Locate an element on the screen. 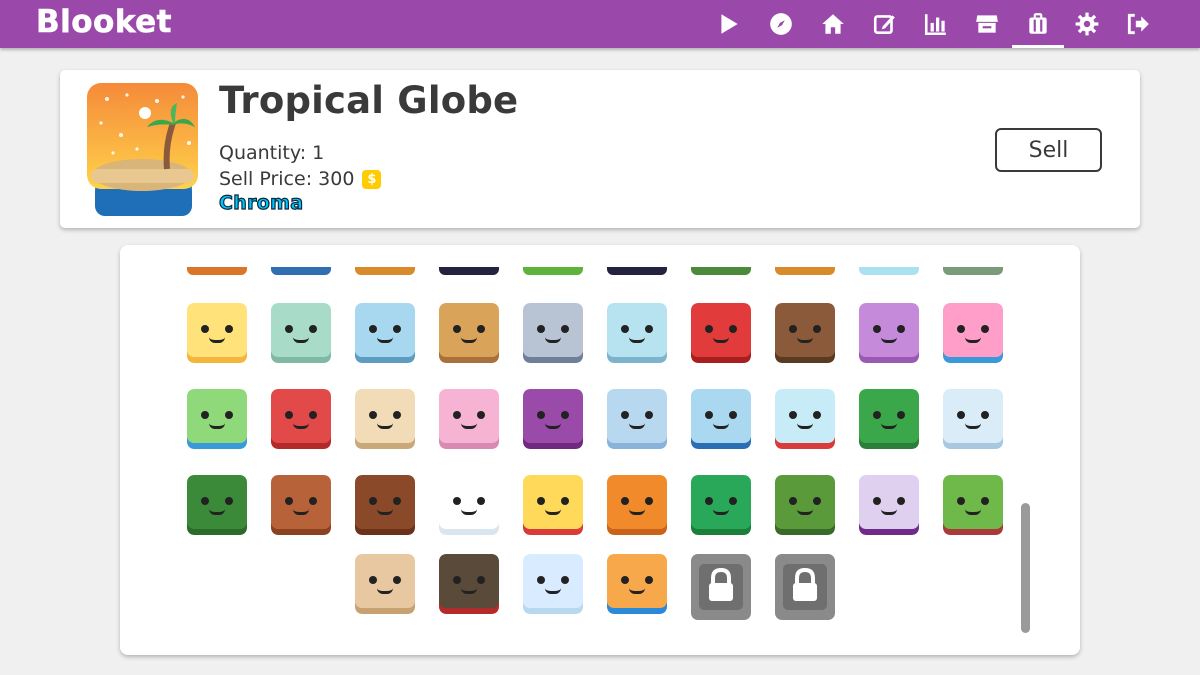 The height and width of the screenshot is (675, 1200). mummy-blook is located at coordinates (385, 584).